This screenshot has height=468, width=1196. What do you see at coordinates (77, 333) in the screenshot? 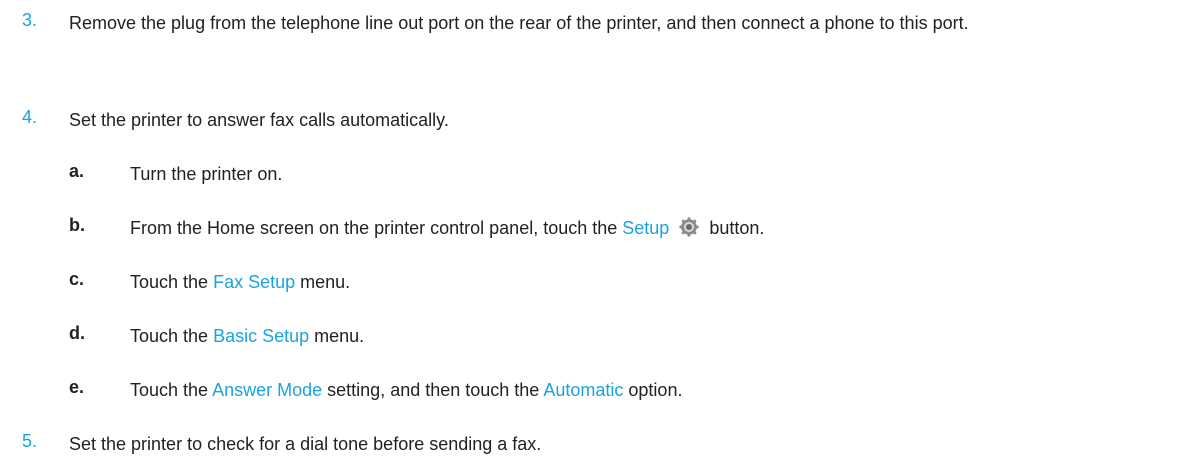
I see `substep-label: d.` at bounding box center [77, 333].